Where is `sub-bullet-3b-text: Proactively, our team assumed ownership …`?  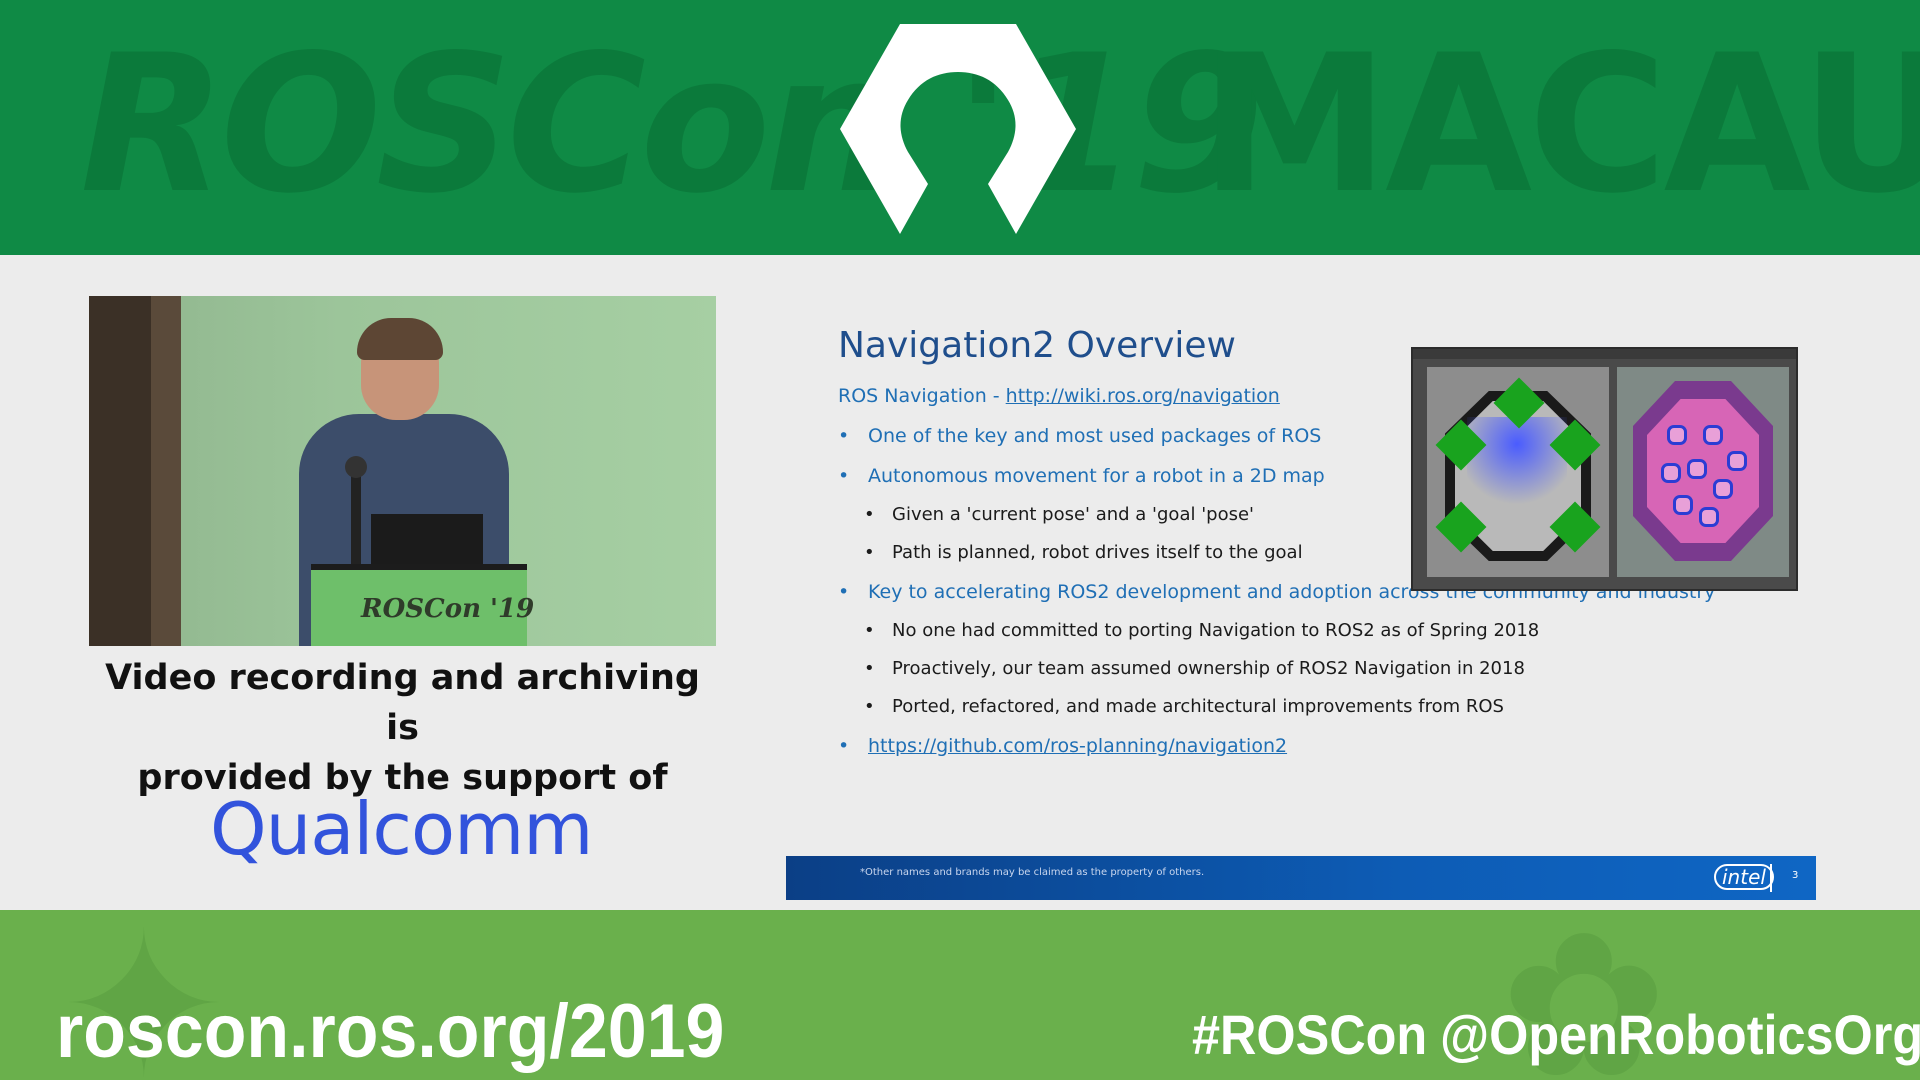 sub-bullet-3b-text: Proactively, our team assumed ownership … is located at coordinates (1208, 668).